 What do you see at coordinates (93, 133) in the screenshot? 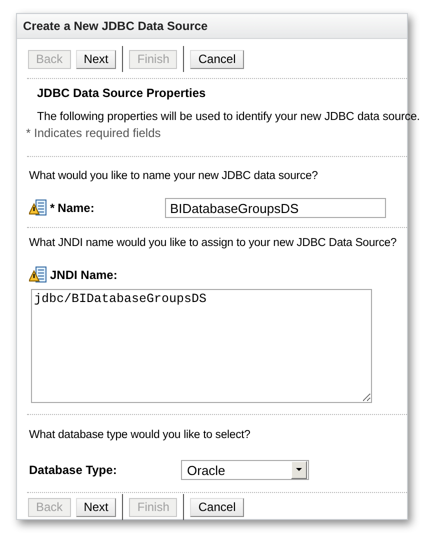
I see `required-fields-note: * Indicates required fields` at bounding box center [93, 133].